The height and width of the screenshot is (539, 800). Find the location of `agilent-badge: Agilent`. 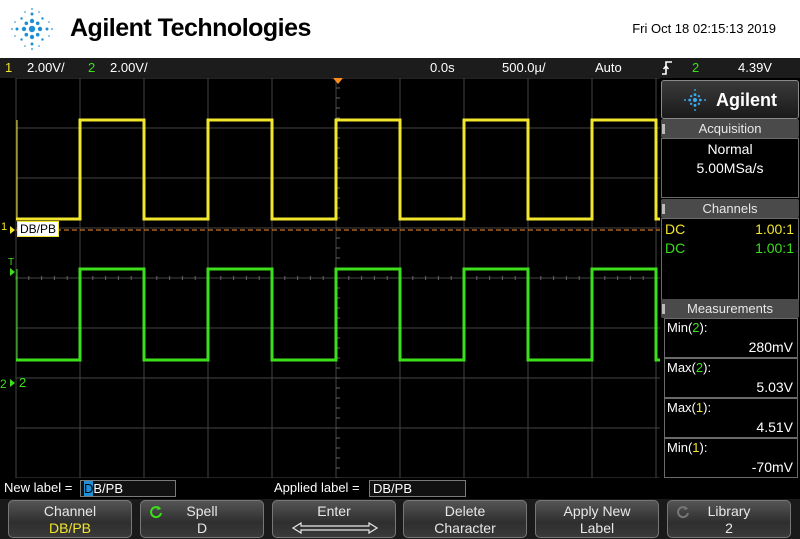

agilent-badge: Agilent is located at coordinates (730, 99).